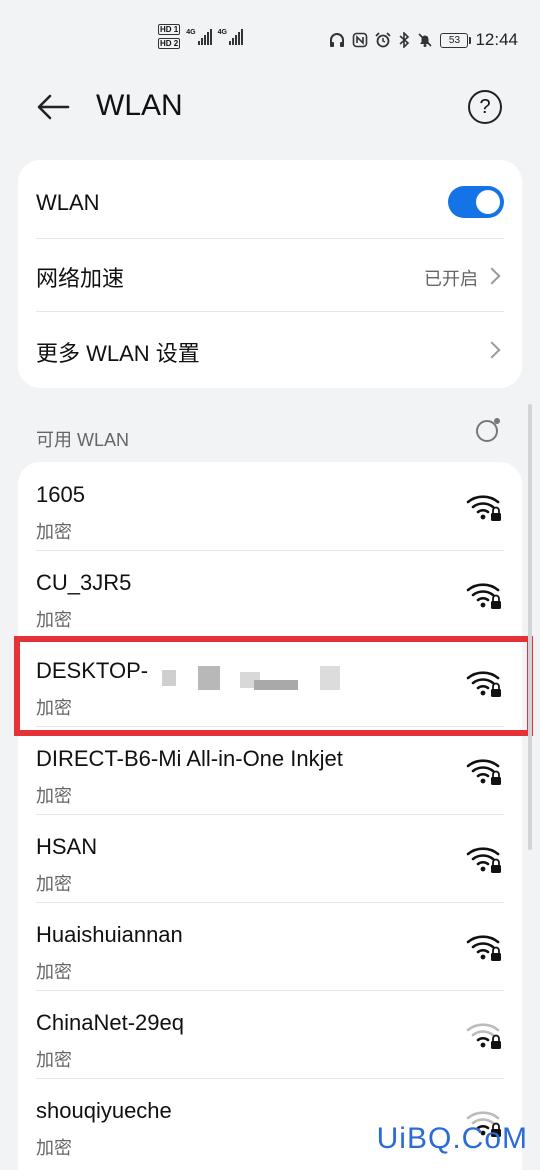 The image size is (540, 1170). I want to click on clock: 12:44, so click(496, 39).